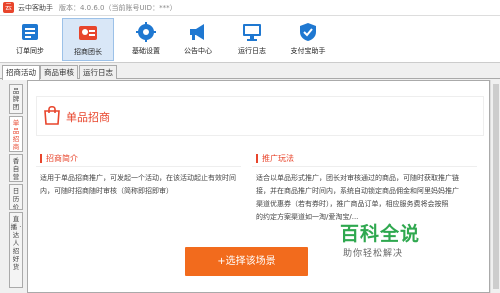  I want to click on side-tab-single-recruit: 单品招商, so click(16, 134).